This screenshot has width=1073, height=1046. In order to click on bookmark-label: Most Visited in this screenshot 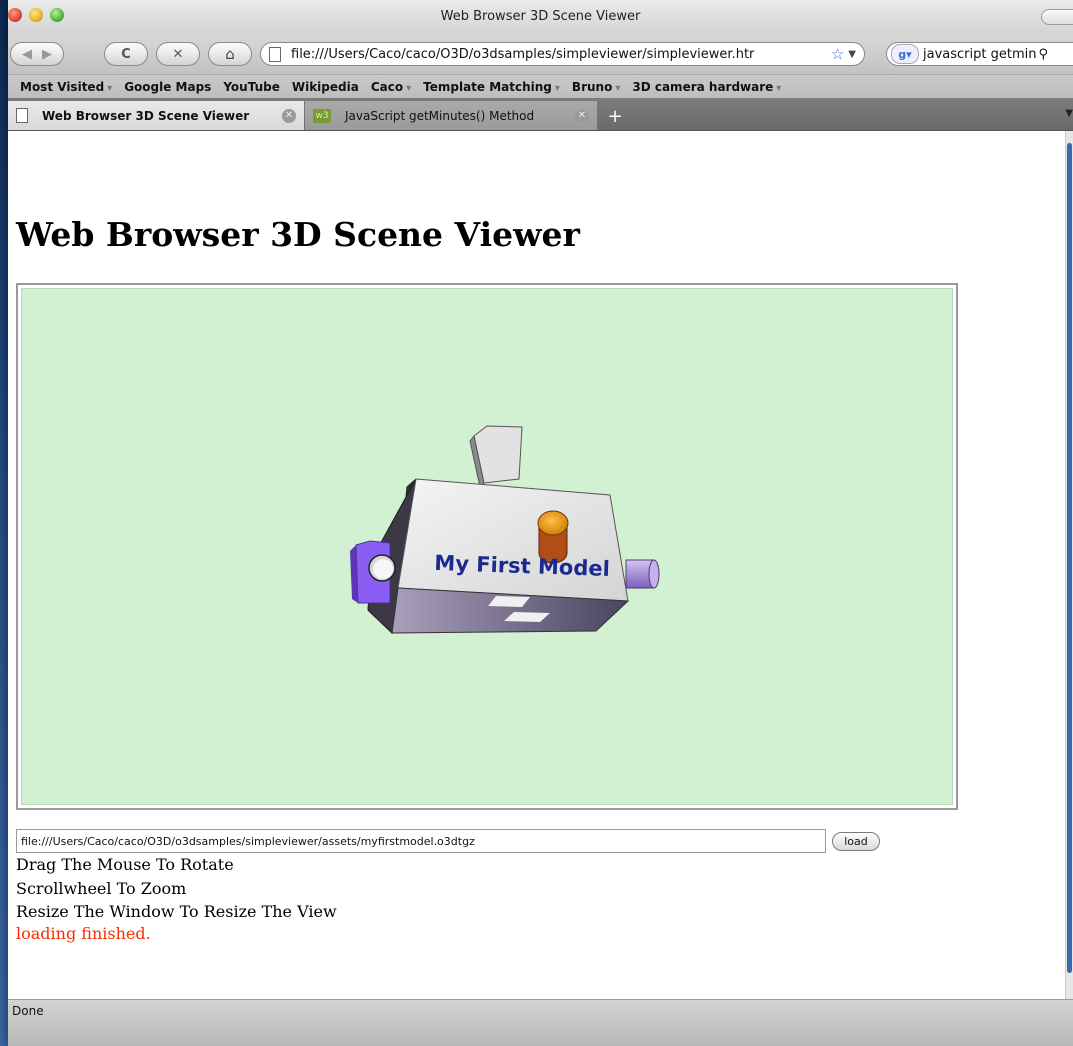, I will do `click(62, 87)`.